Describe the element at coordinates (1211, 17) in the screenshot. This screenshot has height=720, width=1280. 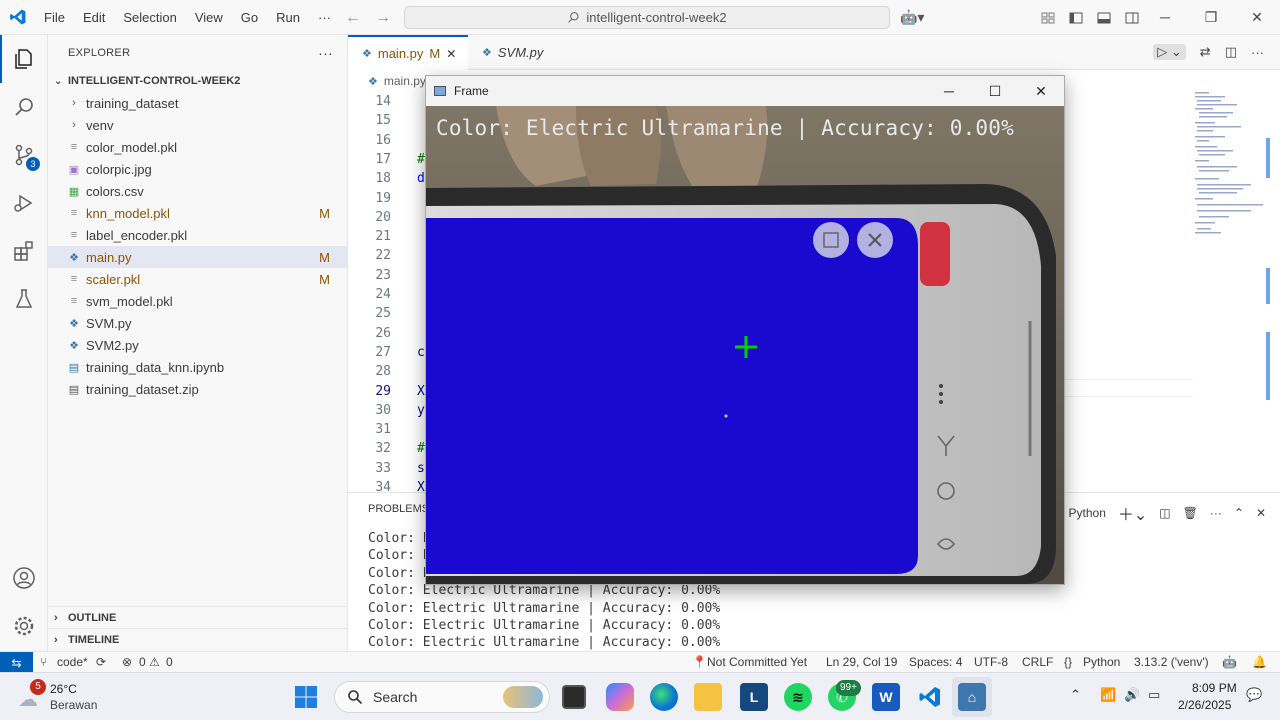
I see `restore-icon: ❐` at that location.